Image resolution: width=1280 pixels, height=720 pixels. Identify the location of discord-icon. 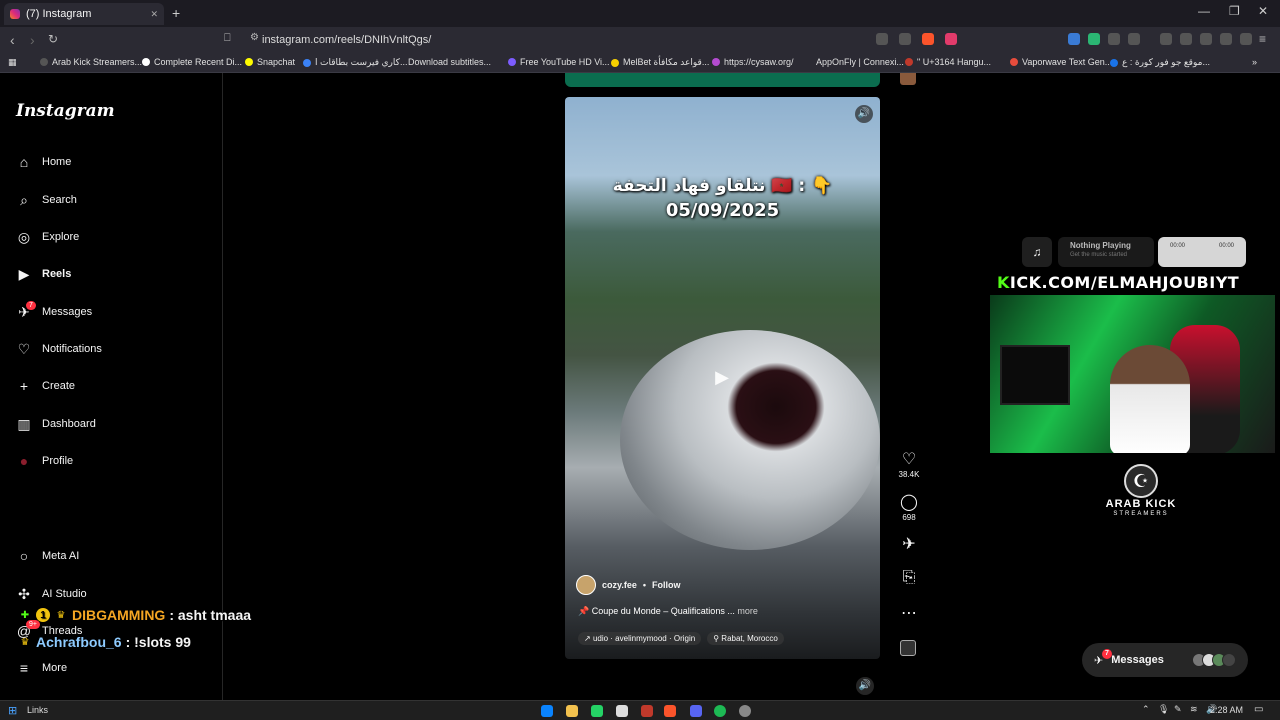
(696, 711).